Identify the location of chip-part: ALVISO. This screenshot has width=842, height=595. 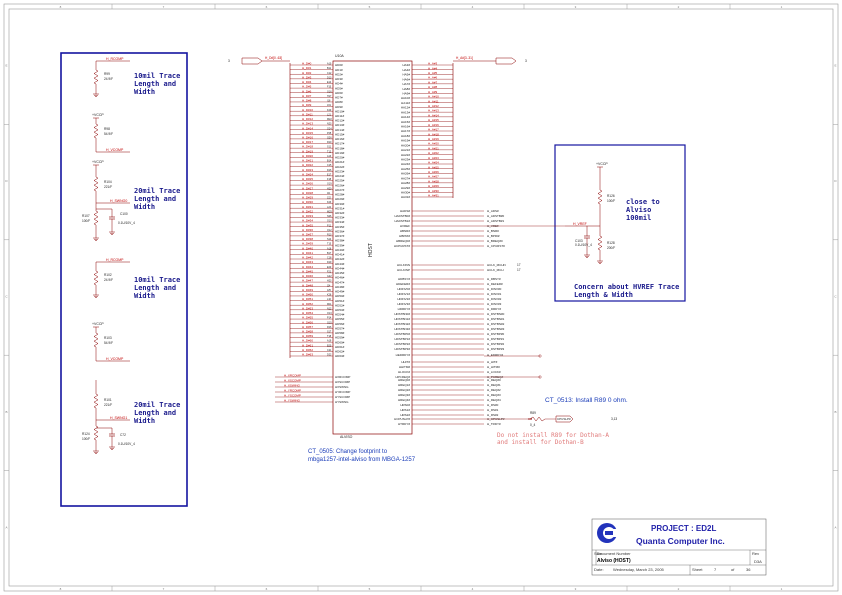
(346, 437).